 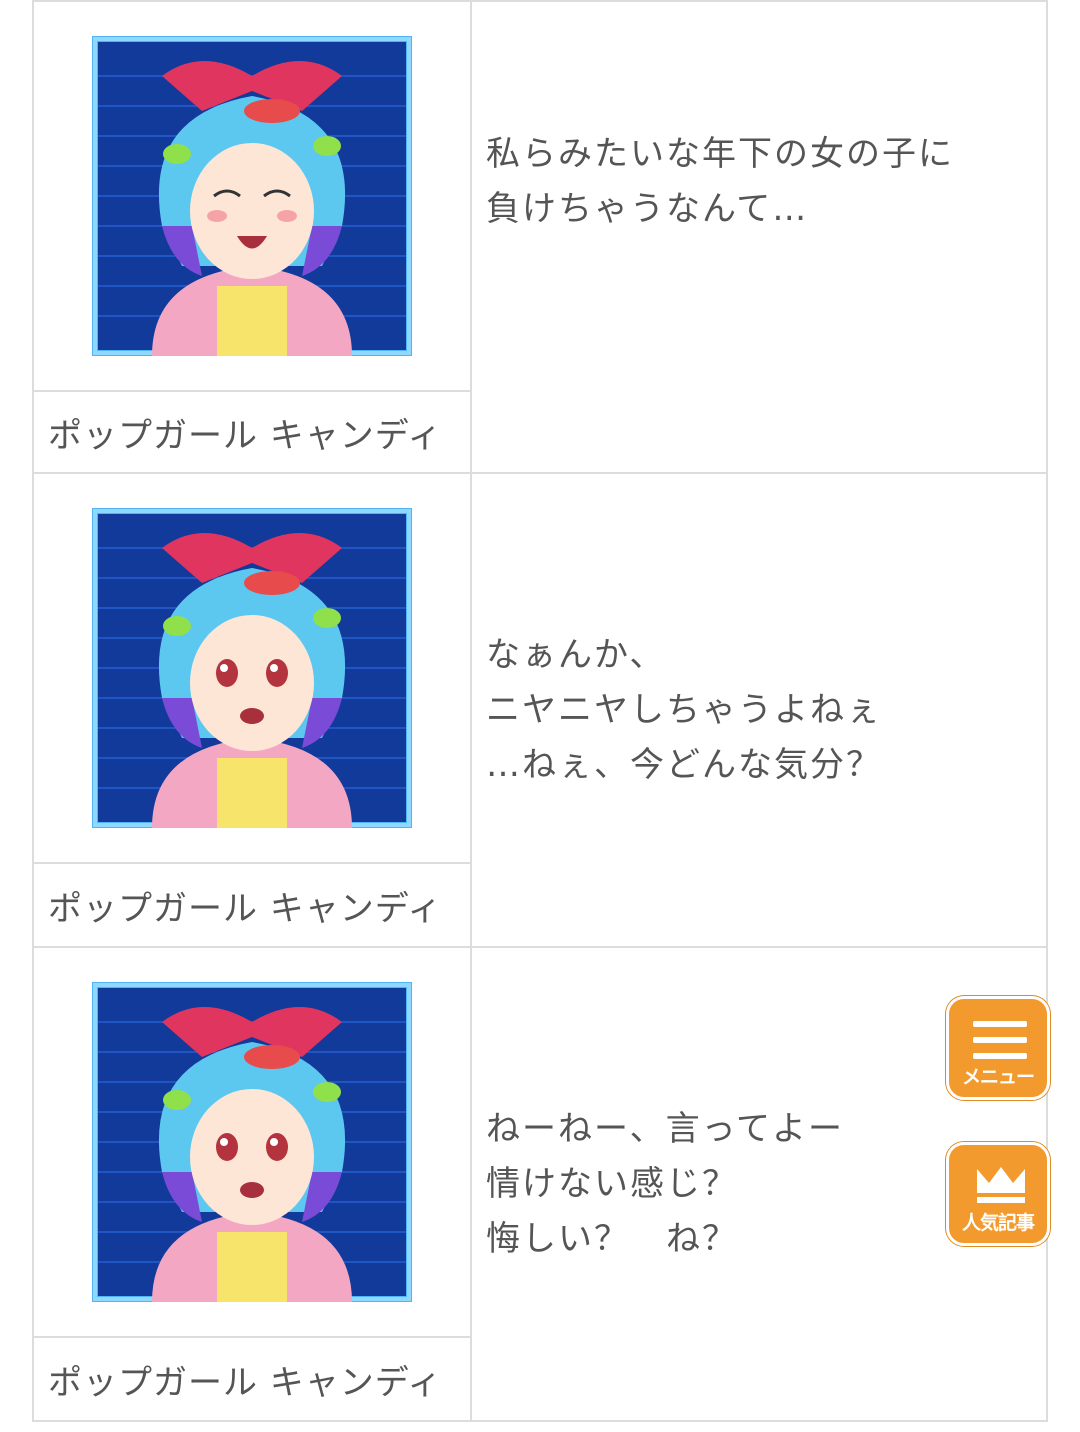 I want to click on dialogue-lines: ねーねー、言ってよー 情けない感じ？ 悔しい？ ね？, so click(x=665, y=1184).